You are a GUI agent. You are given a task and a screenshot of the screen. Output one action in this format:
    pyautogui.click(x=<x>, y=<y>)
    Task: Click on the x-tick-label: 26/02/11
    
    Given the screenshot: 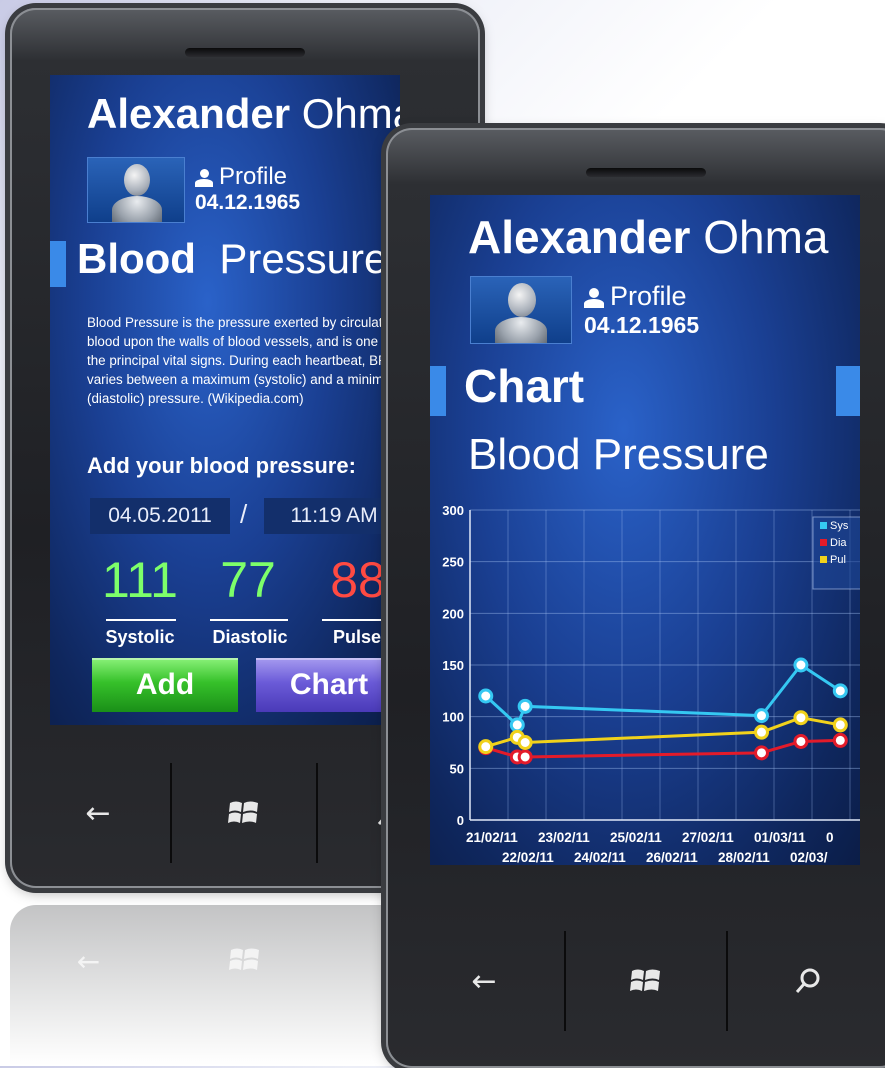 What is the action you would take?
    pyautogui.click(x=672, y=857)
    